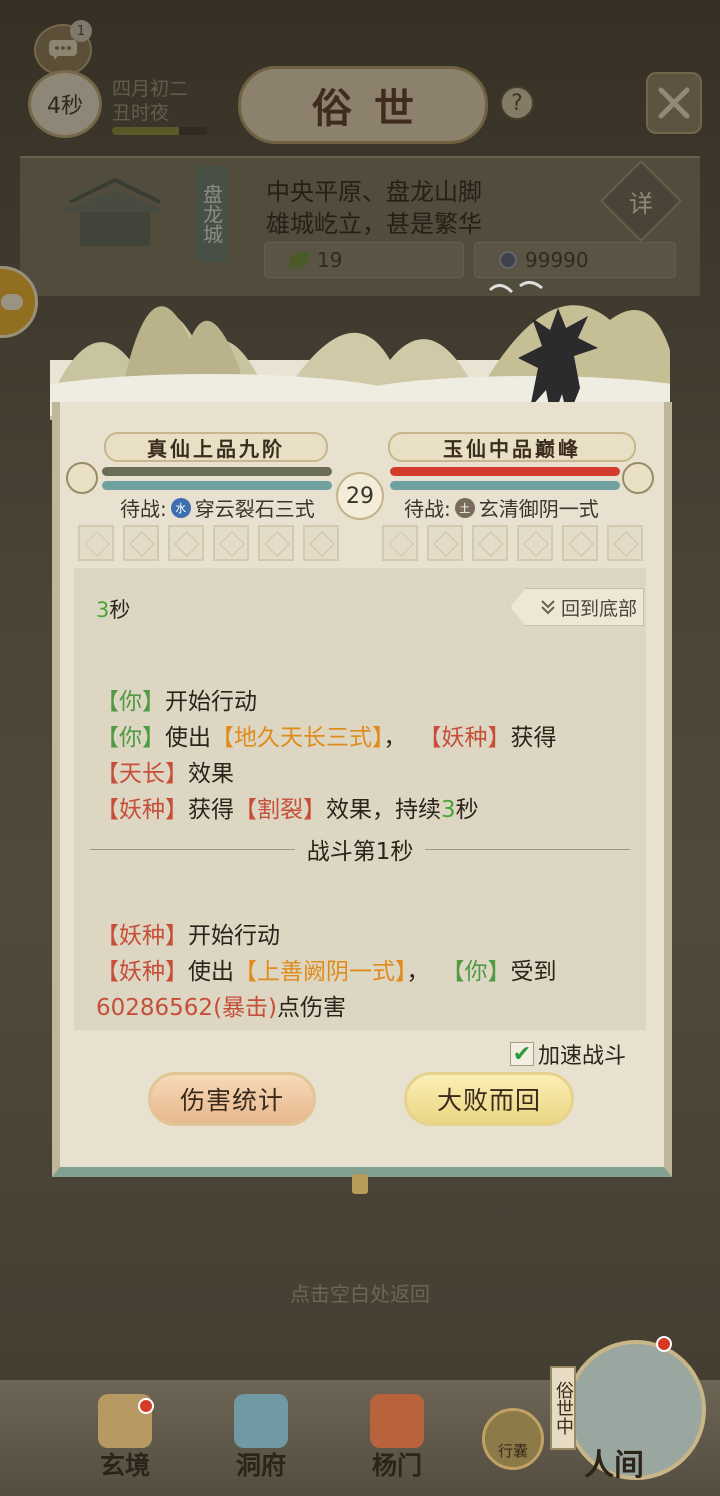 Image resolution: width=720 pixels, height=1496 pixels. I want to click on world-status-tag: 俗世中, so click(563, 1408).